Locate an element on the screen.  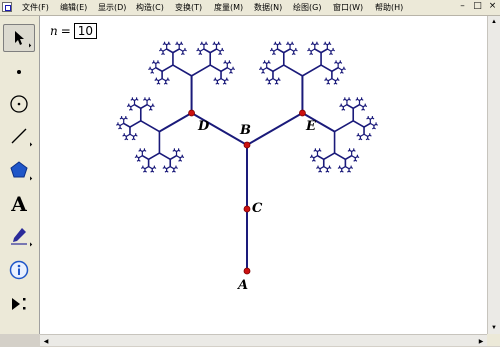
point-d is located at coordinates (191, 113).